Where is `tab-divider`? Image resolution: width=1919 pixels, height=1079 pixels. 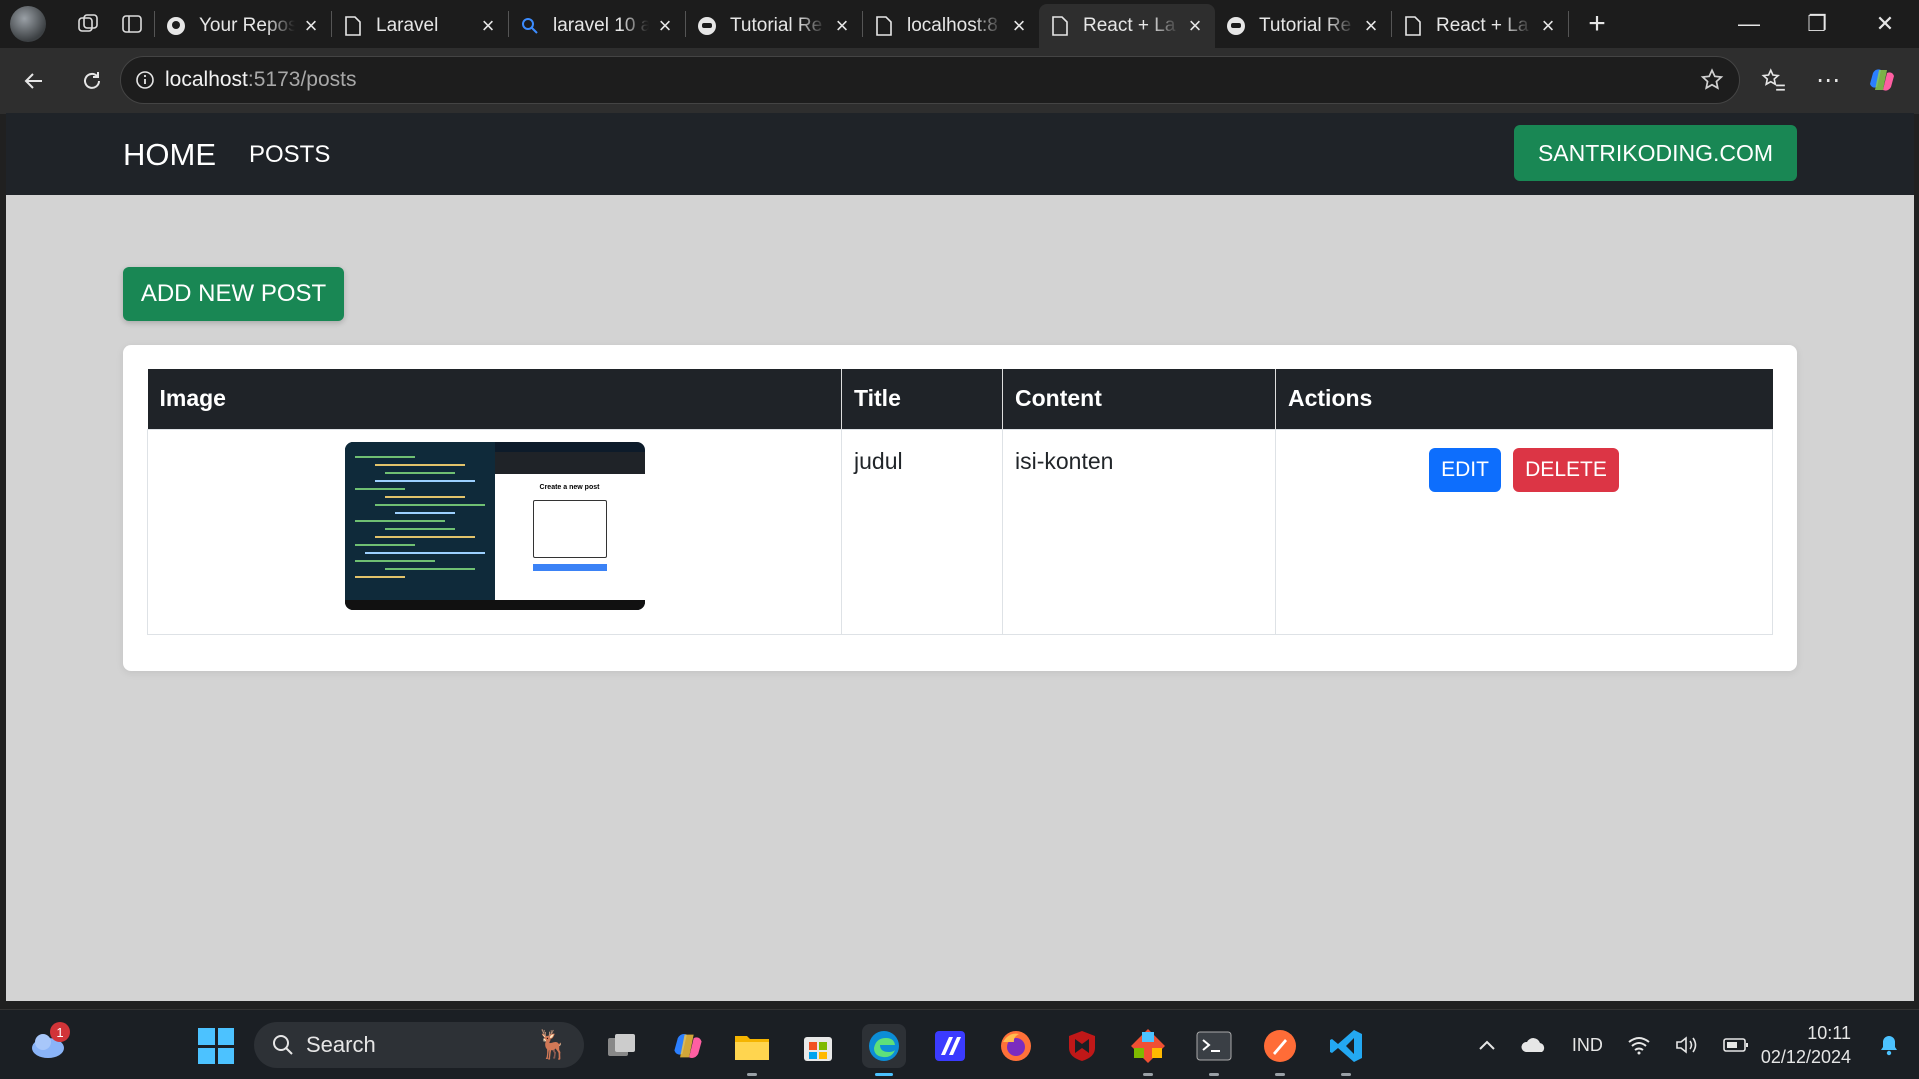
tab-divider is located at coordinates (1568, 24).